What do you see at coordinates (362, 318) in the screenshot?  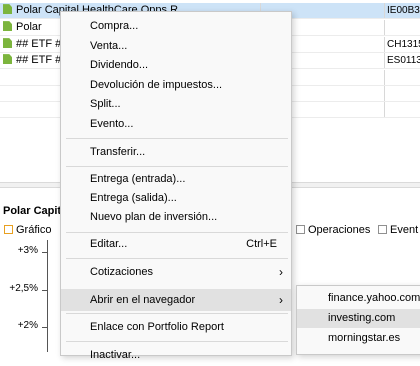 I see `submenu-item-label: investing.com` at bounding box center [362, 318].